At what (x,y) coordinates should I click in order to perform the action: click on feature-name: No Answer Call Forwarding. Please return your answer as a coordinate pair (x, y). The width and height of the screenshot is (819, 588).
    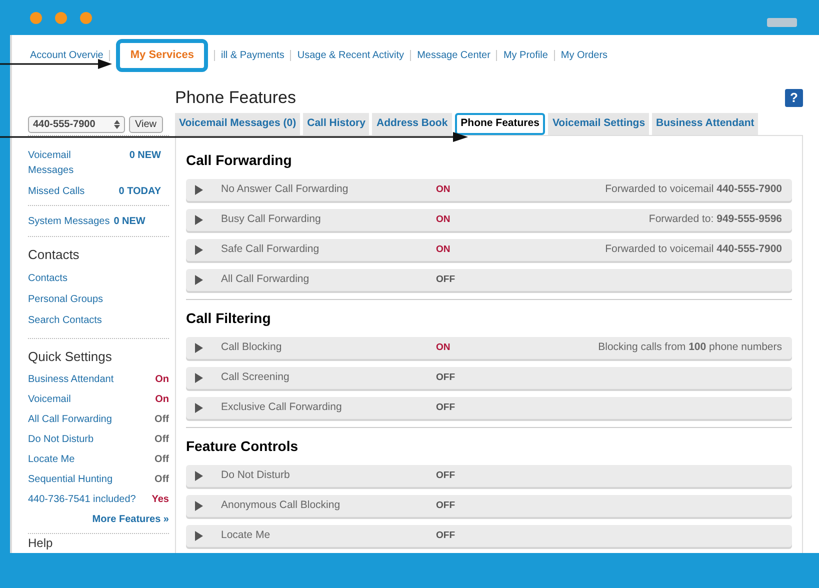
    Looking at the image, I should click on (285, 190).